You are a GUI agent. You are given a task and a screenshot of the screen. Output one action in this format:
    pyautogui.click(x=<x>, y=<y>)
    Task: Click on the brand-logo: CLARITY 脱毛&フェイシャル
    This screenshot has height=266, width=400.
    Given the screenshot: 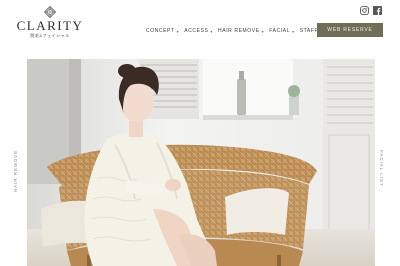 What is the action you would take?
    pyautogui.click(x=50, y=22)
    